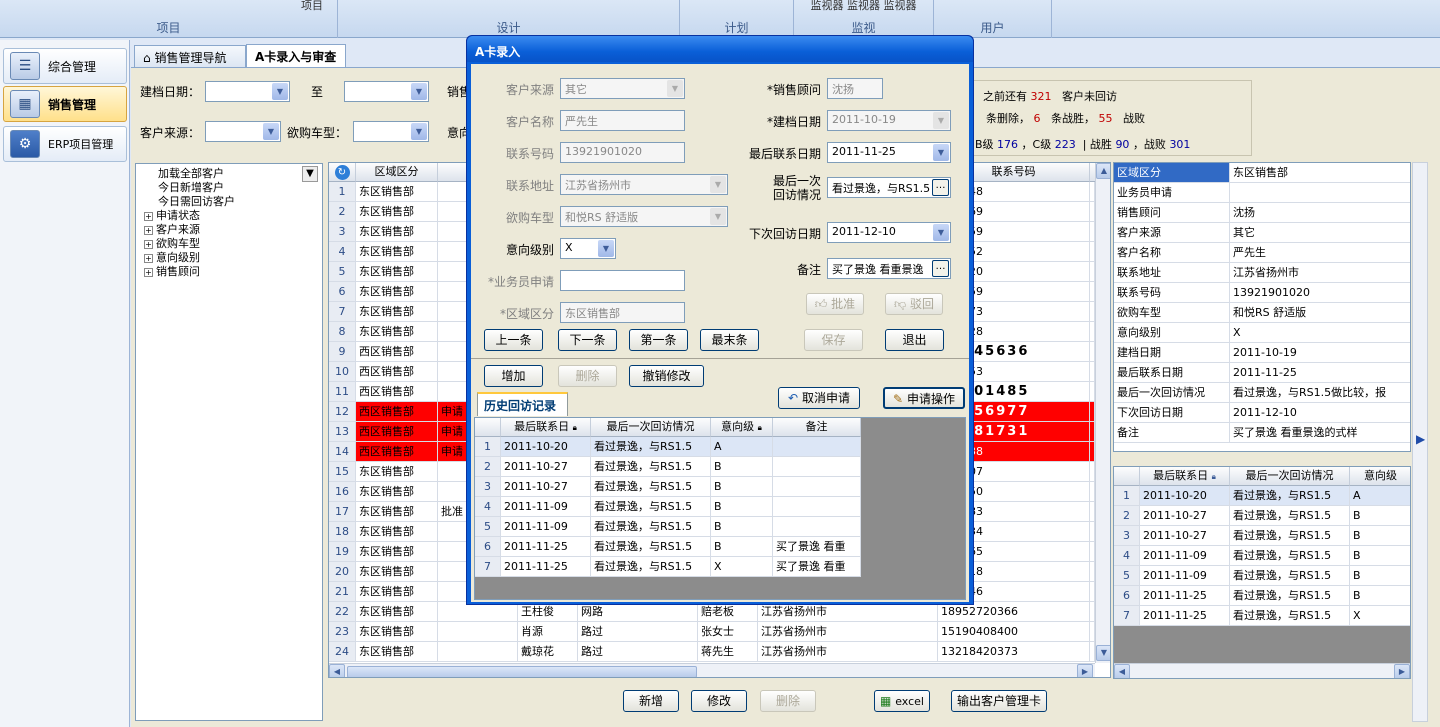 The image size is (1440, 727). Describe the element at coordinates (651, 427) in the screenshot. I see `column-header: 最后一次回访情况` at that location.